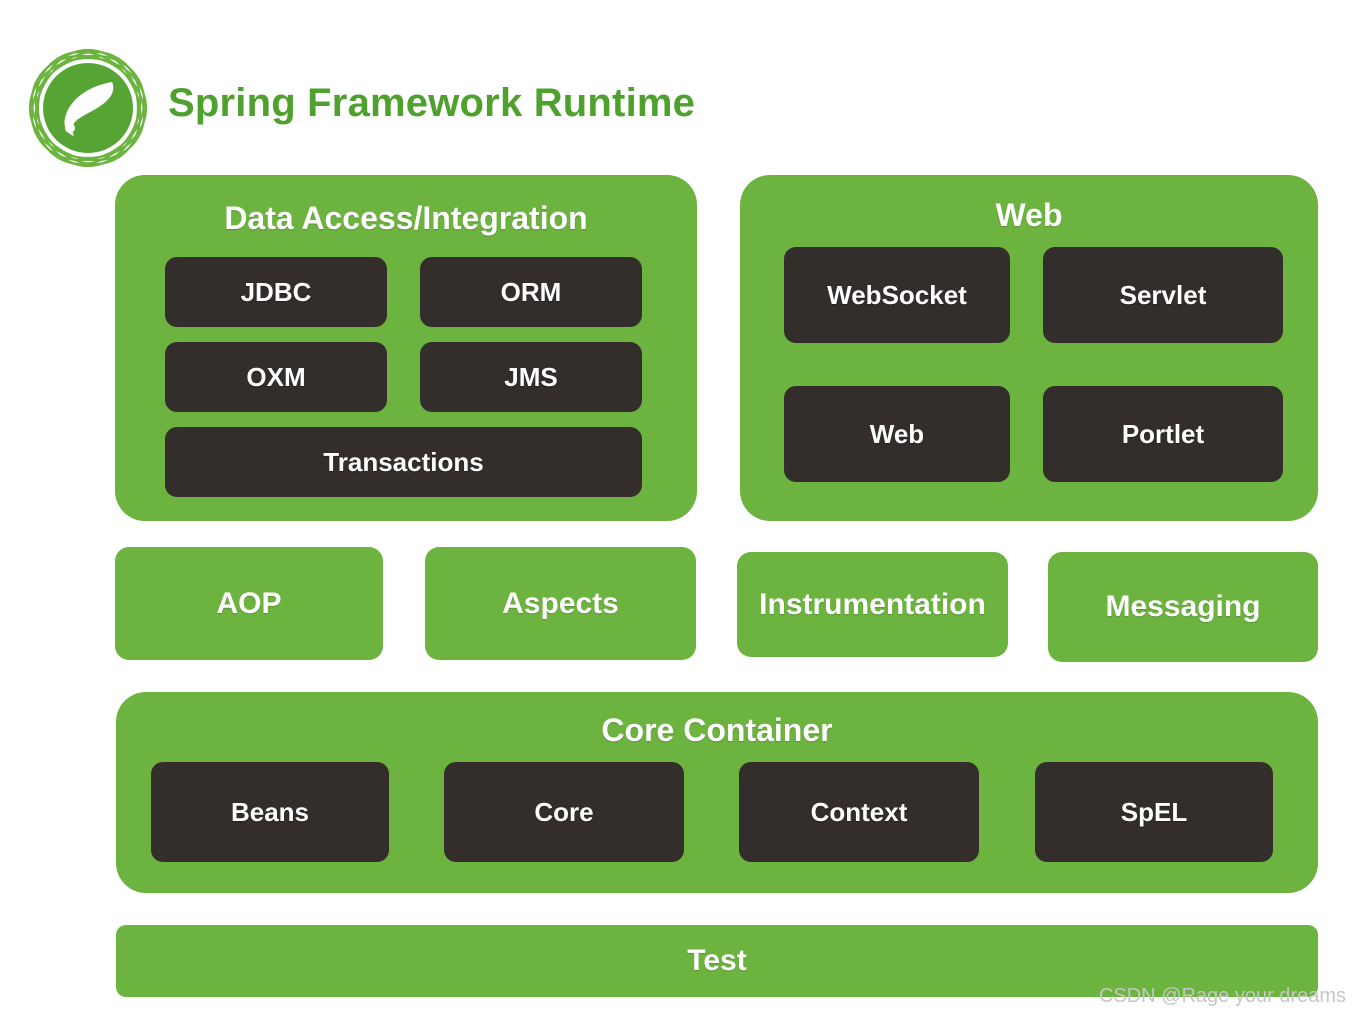 The width and height of the screenshot is (1360, 1016). What do you see at coordinates (1029, 348) in the screenshot?
I see `panel-web: Web WebSocket Servlet Web Portlet` at bounding box center [1029, 348].